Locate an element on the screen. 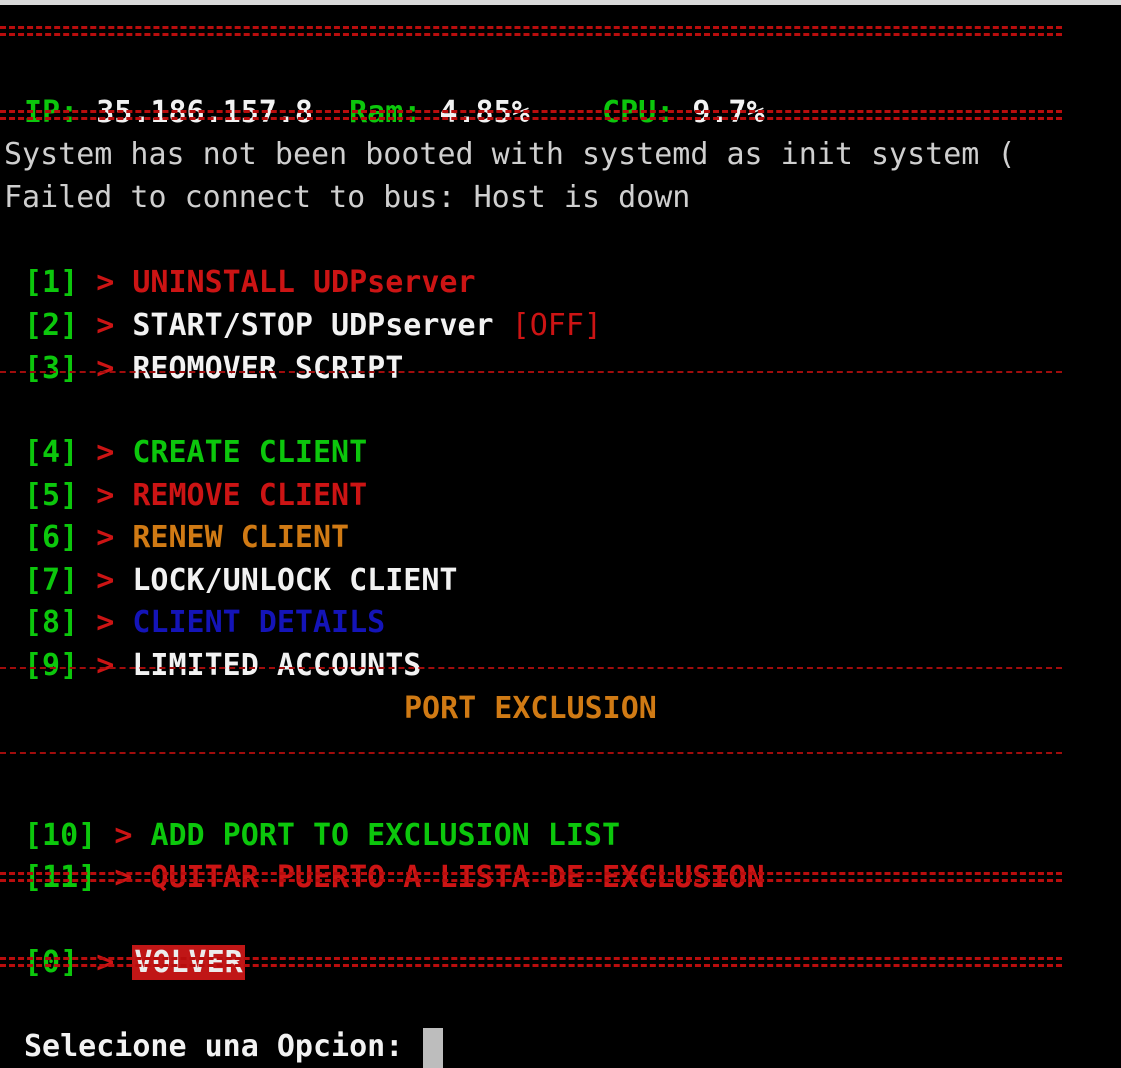 Image resolution: width=1121 pixels, height=1068 pixels. menu-item-number: [9] is located at coordinates (51, 665).